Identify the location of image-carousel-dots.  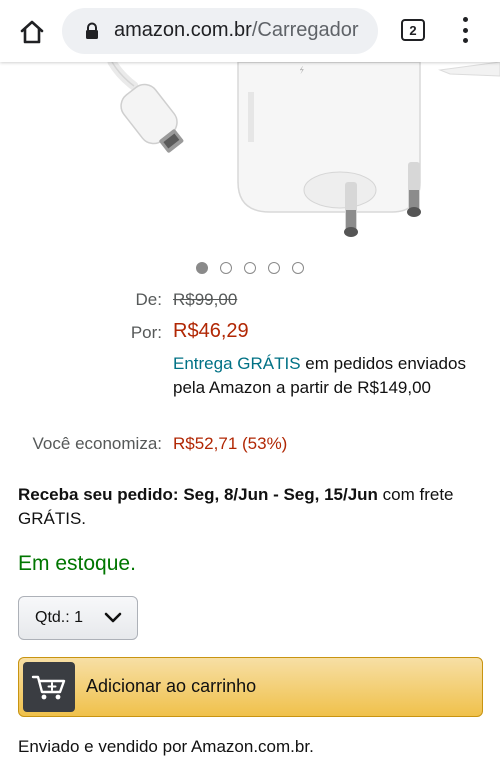
(250, 268).